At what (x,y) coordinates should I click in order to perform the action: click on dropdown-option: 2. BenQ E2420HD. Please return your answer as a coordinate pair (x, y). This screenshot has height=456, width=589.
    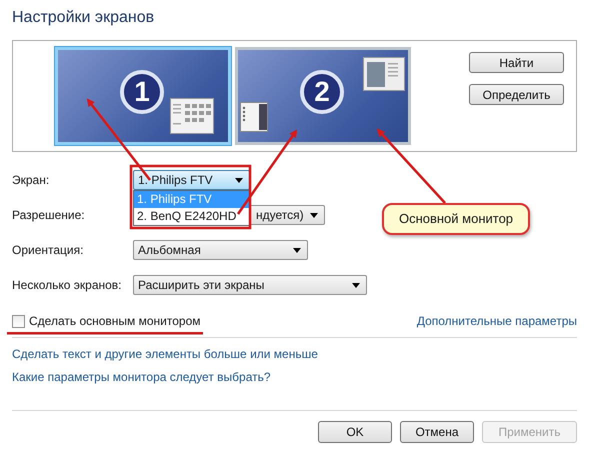
    Looking at the image, I should click on (191, 216).